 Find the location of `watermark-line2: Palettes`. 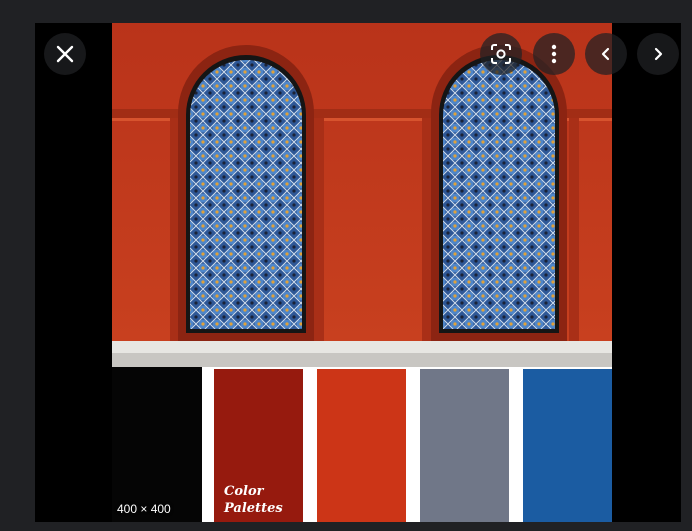

watermark-line2: Palettes is located at coordinates (253, 508).